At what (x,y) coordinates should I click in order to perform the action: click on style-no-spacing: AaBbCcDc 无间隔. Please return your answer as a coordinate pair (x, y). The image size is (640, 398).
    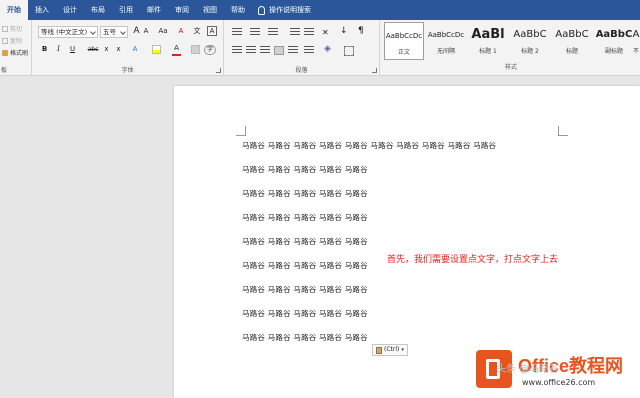
    Looking at the image, I should click on (446, 41).